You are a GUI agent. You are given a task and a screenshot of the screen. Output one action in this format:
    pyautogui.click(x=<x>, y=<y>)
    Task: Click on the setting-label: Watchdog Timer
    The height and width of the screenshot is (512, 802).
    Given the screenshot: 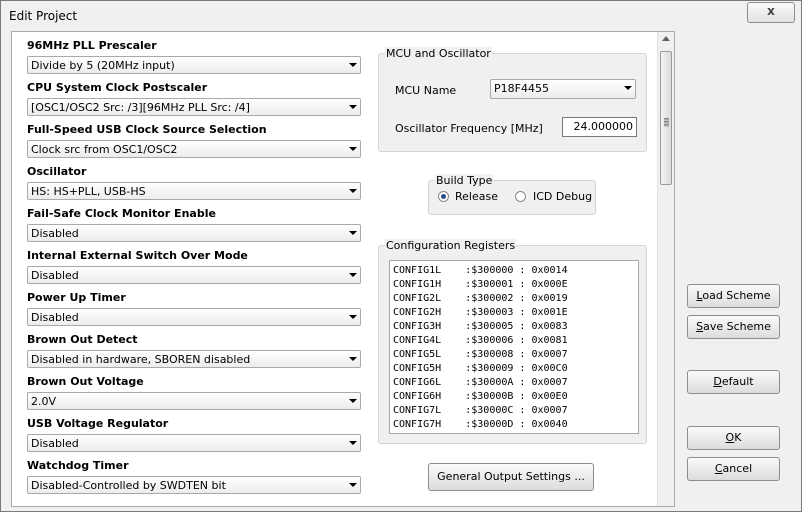 What is the action you would take?
    pyautogui.click(x=78, y=465)
    